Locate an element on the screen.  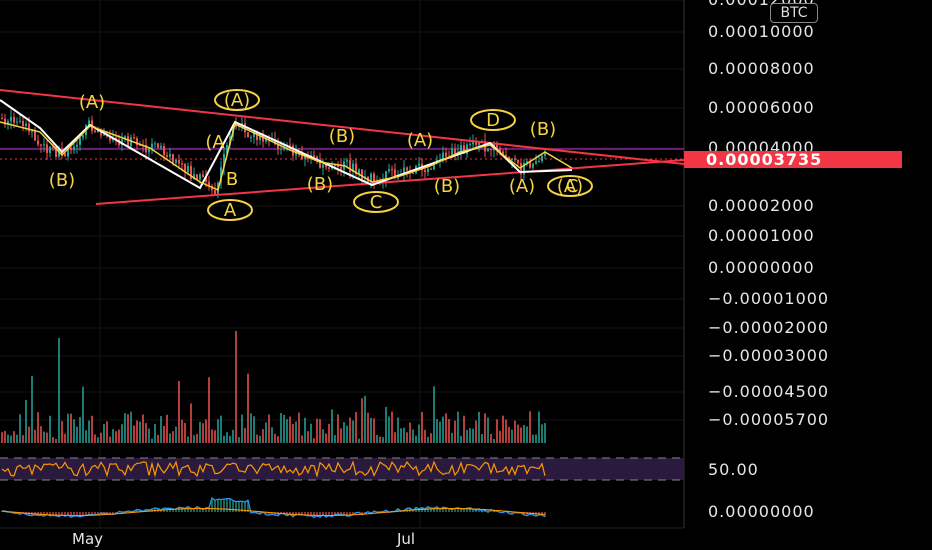
price-tick-label: 0.00010000 is located at coordinates (761, 31).